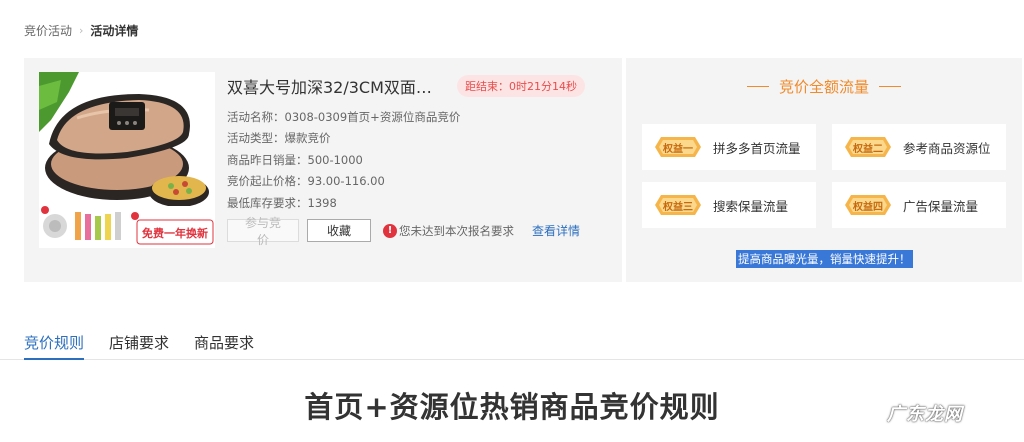 The width and height of the screenshot is (1024, 442). What do you see at coordinates (114, 31) in the screenshot?
I see `breadcrumb-current: 活动详情` at bounding box center [114, 31].